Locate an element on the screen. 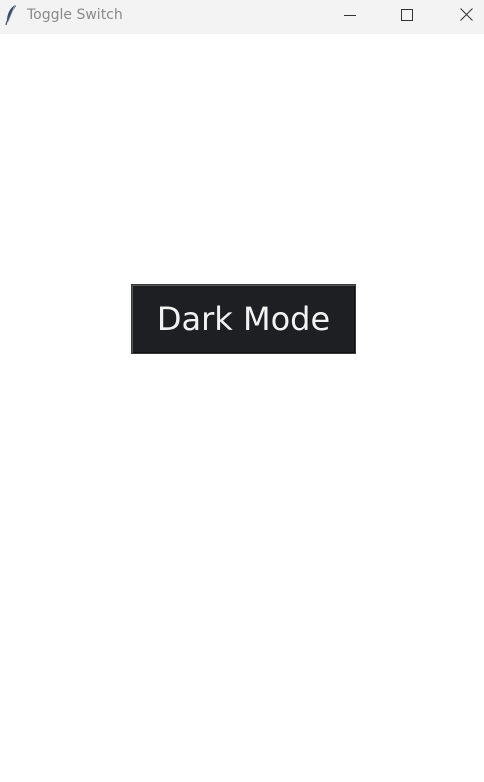 This screenshot has width=484, height=782. title-bar: Toggle Switch is located at coordinates (242, 17).